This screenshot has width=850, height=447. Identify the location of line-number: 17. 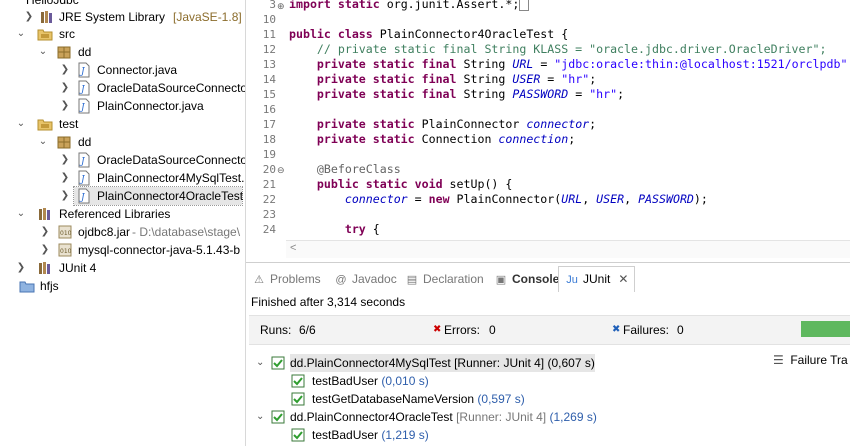
(269, 124).